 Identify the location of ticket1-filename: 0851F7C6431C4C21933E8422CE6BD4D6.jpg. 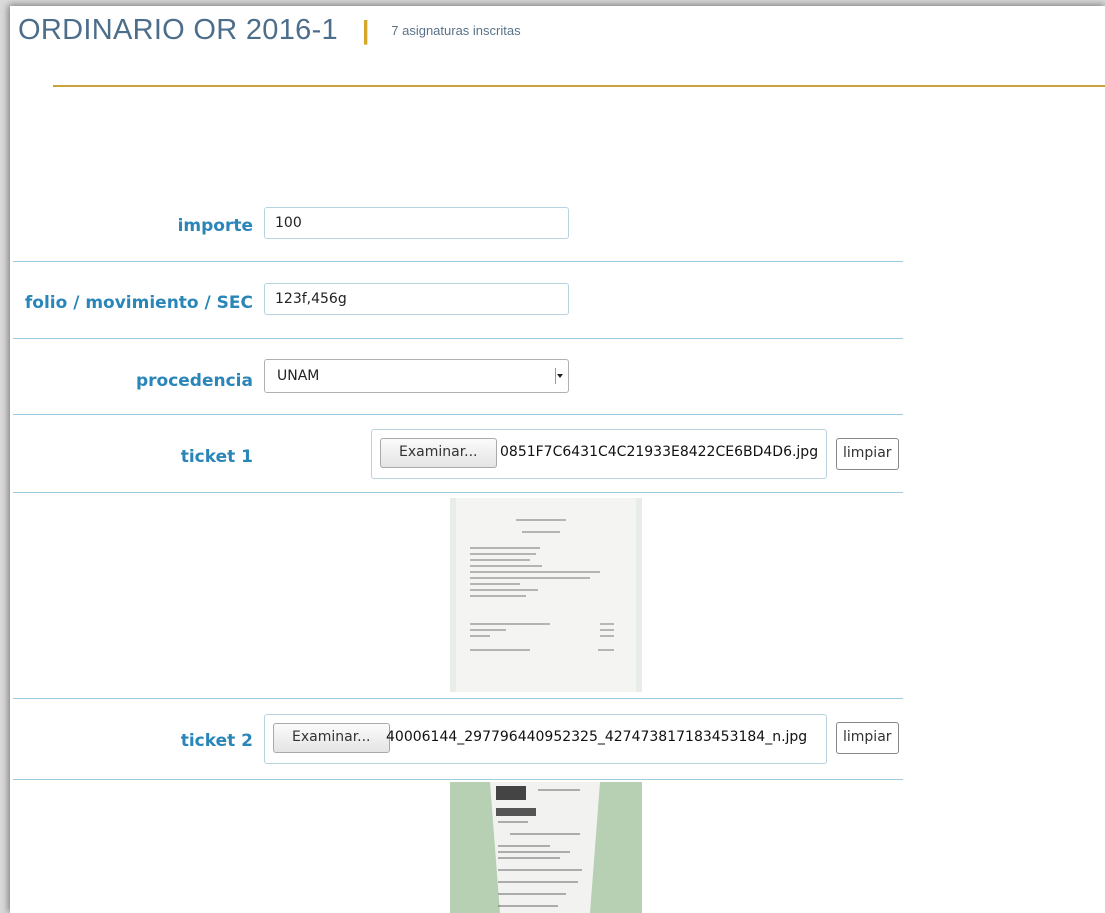
(659, 452).